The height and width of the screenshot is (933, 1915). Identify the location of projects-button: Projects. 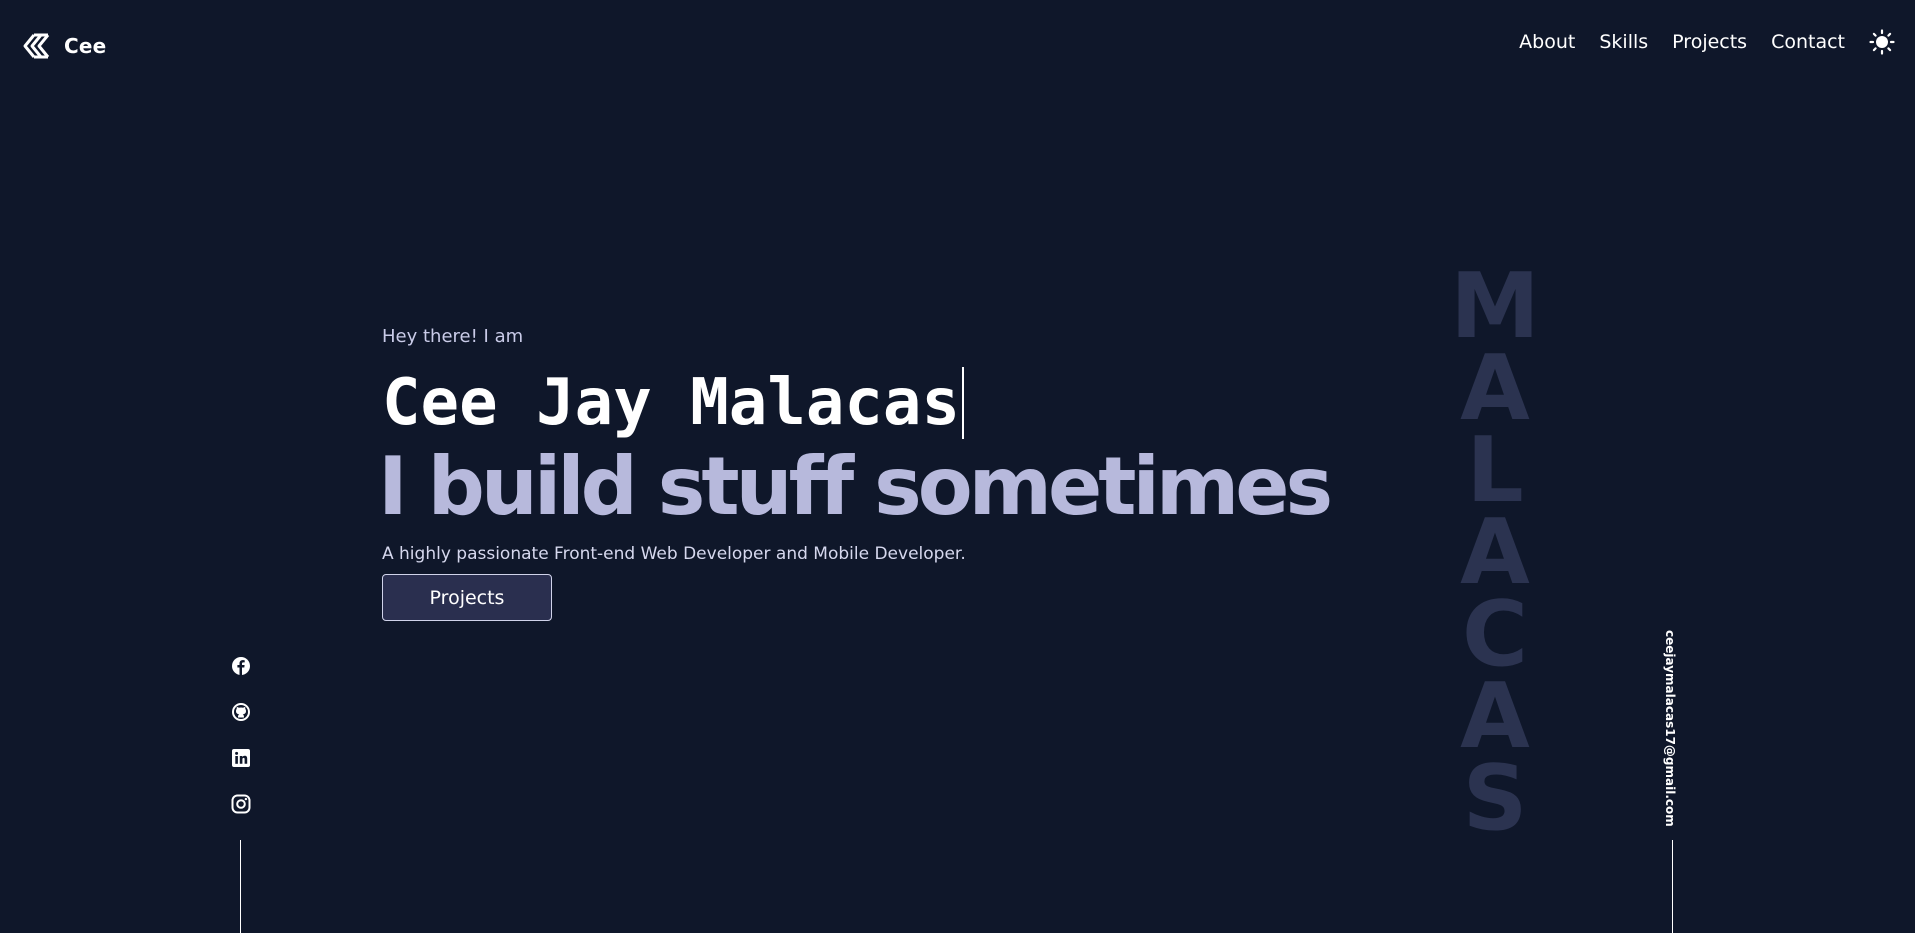
(467, 597).